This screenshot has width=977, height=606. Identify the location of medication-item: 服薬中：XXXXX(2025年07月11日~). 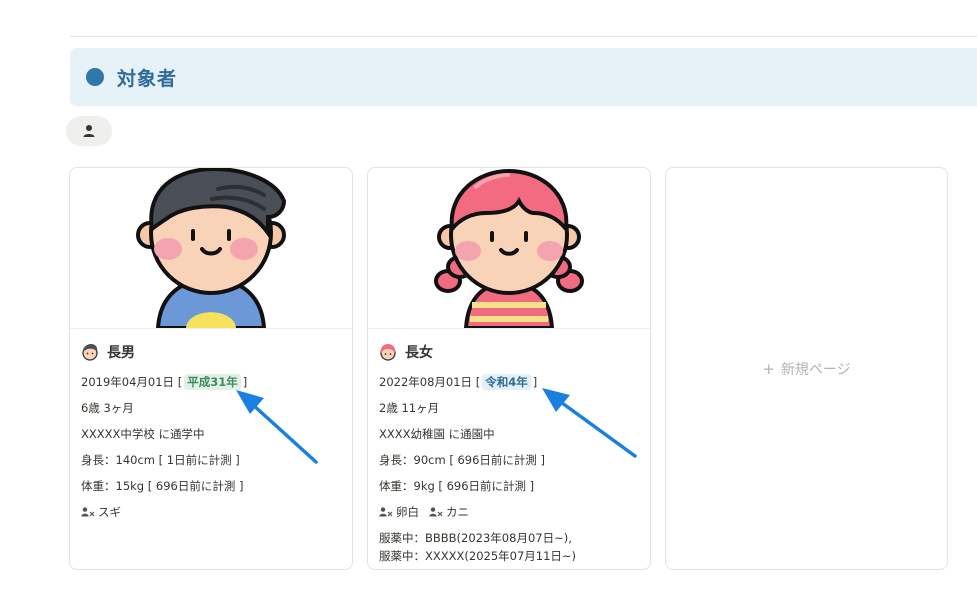
(478, 556).